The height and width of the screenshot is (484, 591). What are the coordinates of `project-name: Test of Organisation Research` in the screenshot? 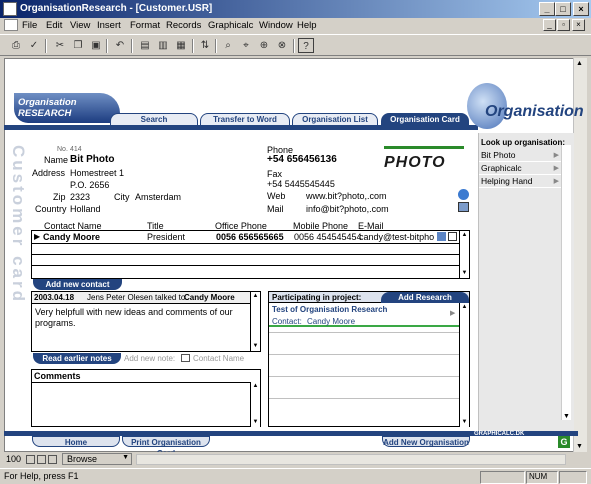 It's located at (329, 309).